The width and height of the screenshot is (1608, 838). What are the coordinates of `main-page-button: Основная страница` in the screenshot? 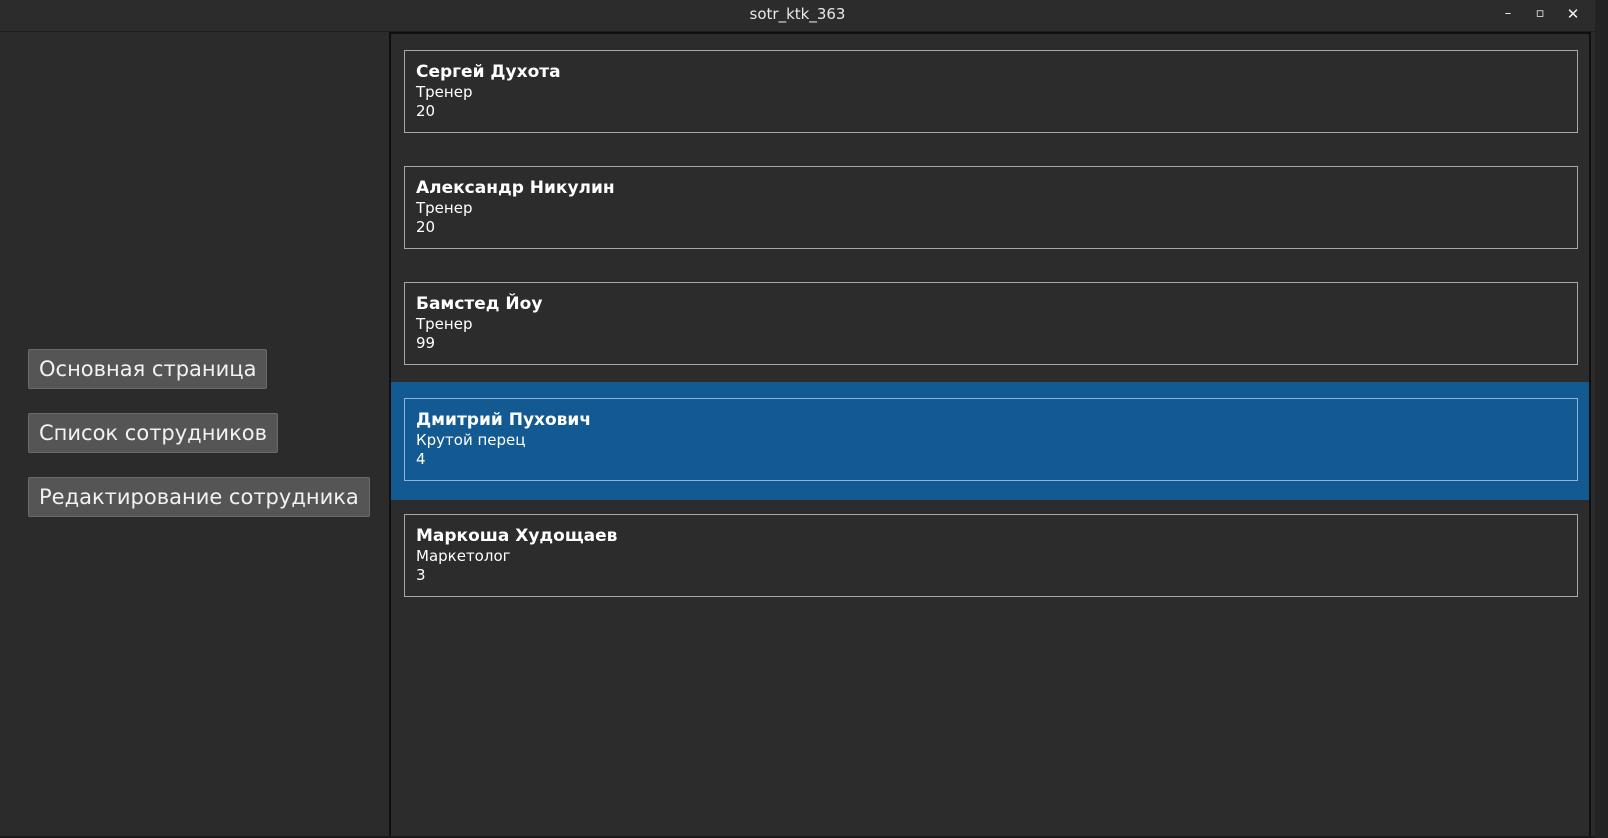 It's located at (148, 369).